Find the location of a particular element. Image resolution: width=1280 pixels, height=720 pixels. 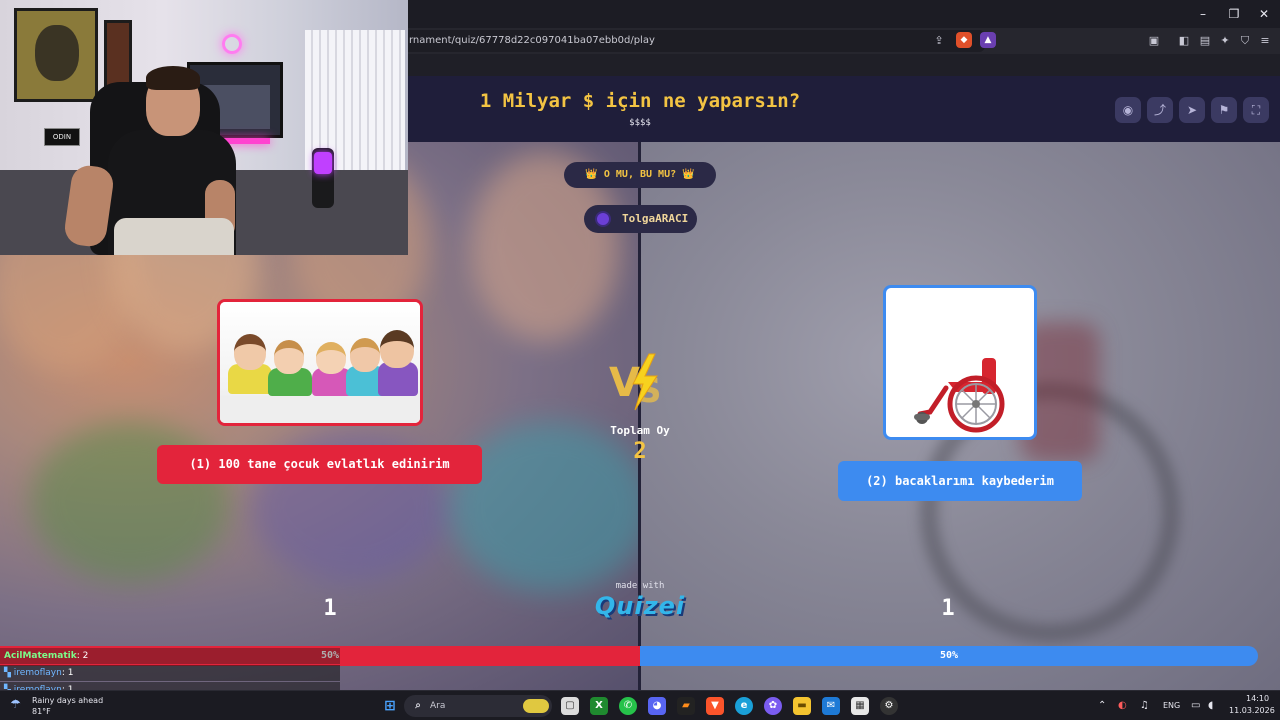

mode-badge: 👑 O MU, BU MU? 👑 is located at coordinates (640, 175).